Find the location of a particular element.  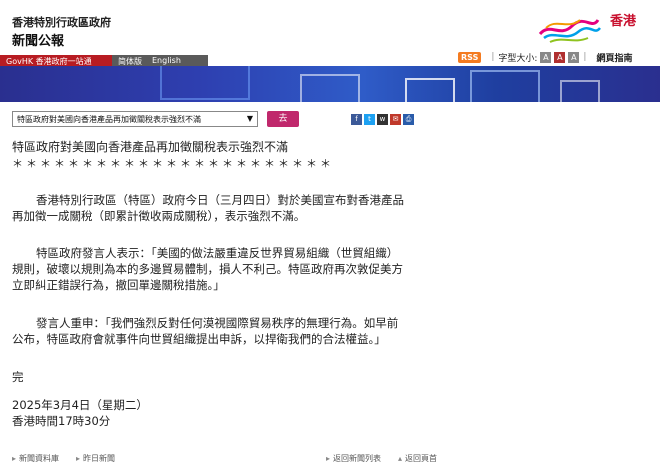

font-size-medium-button: A is located at coordinates (560, 57).